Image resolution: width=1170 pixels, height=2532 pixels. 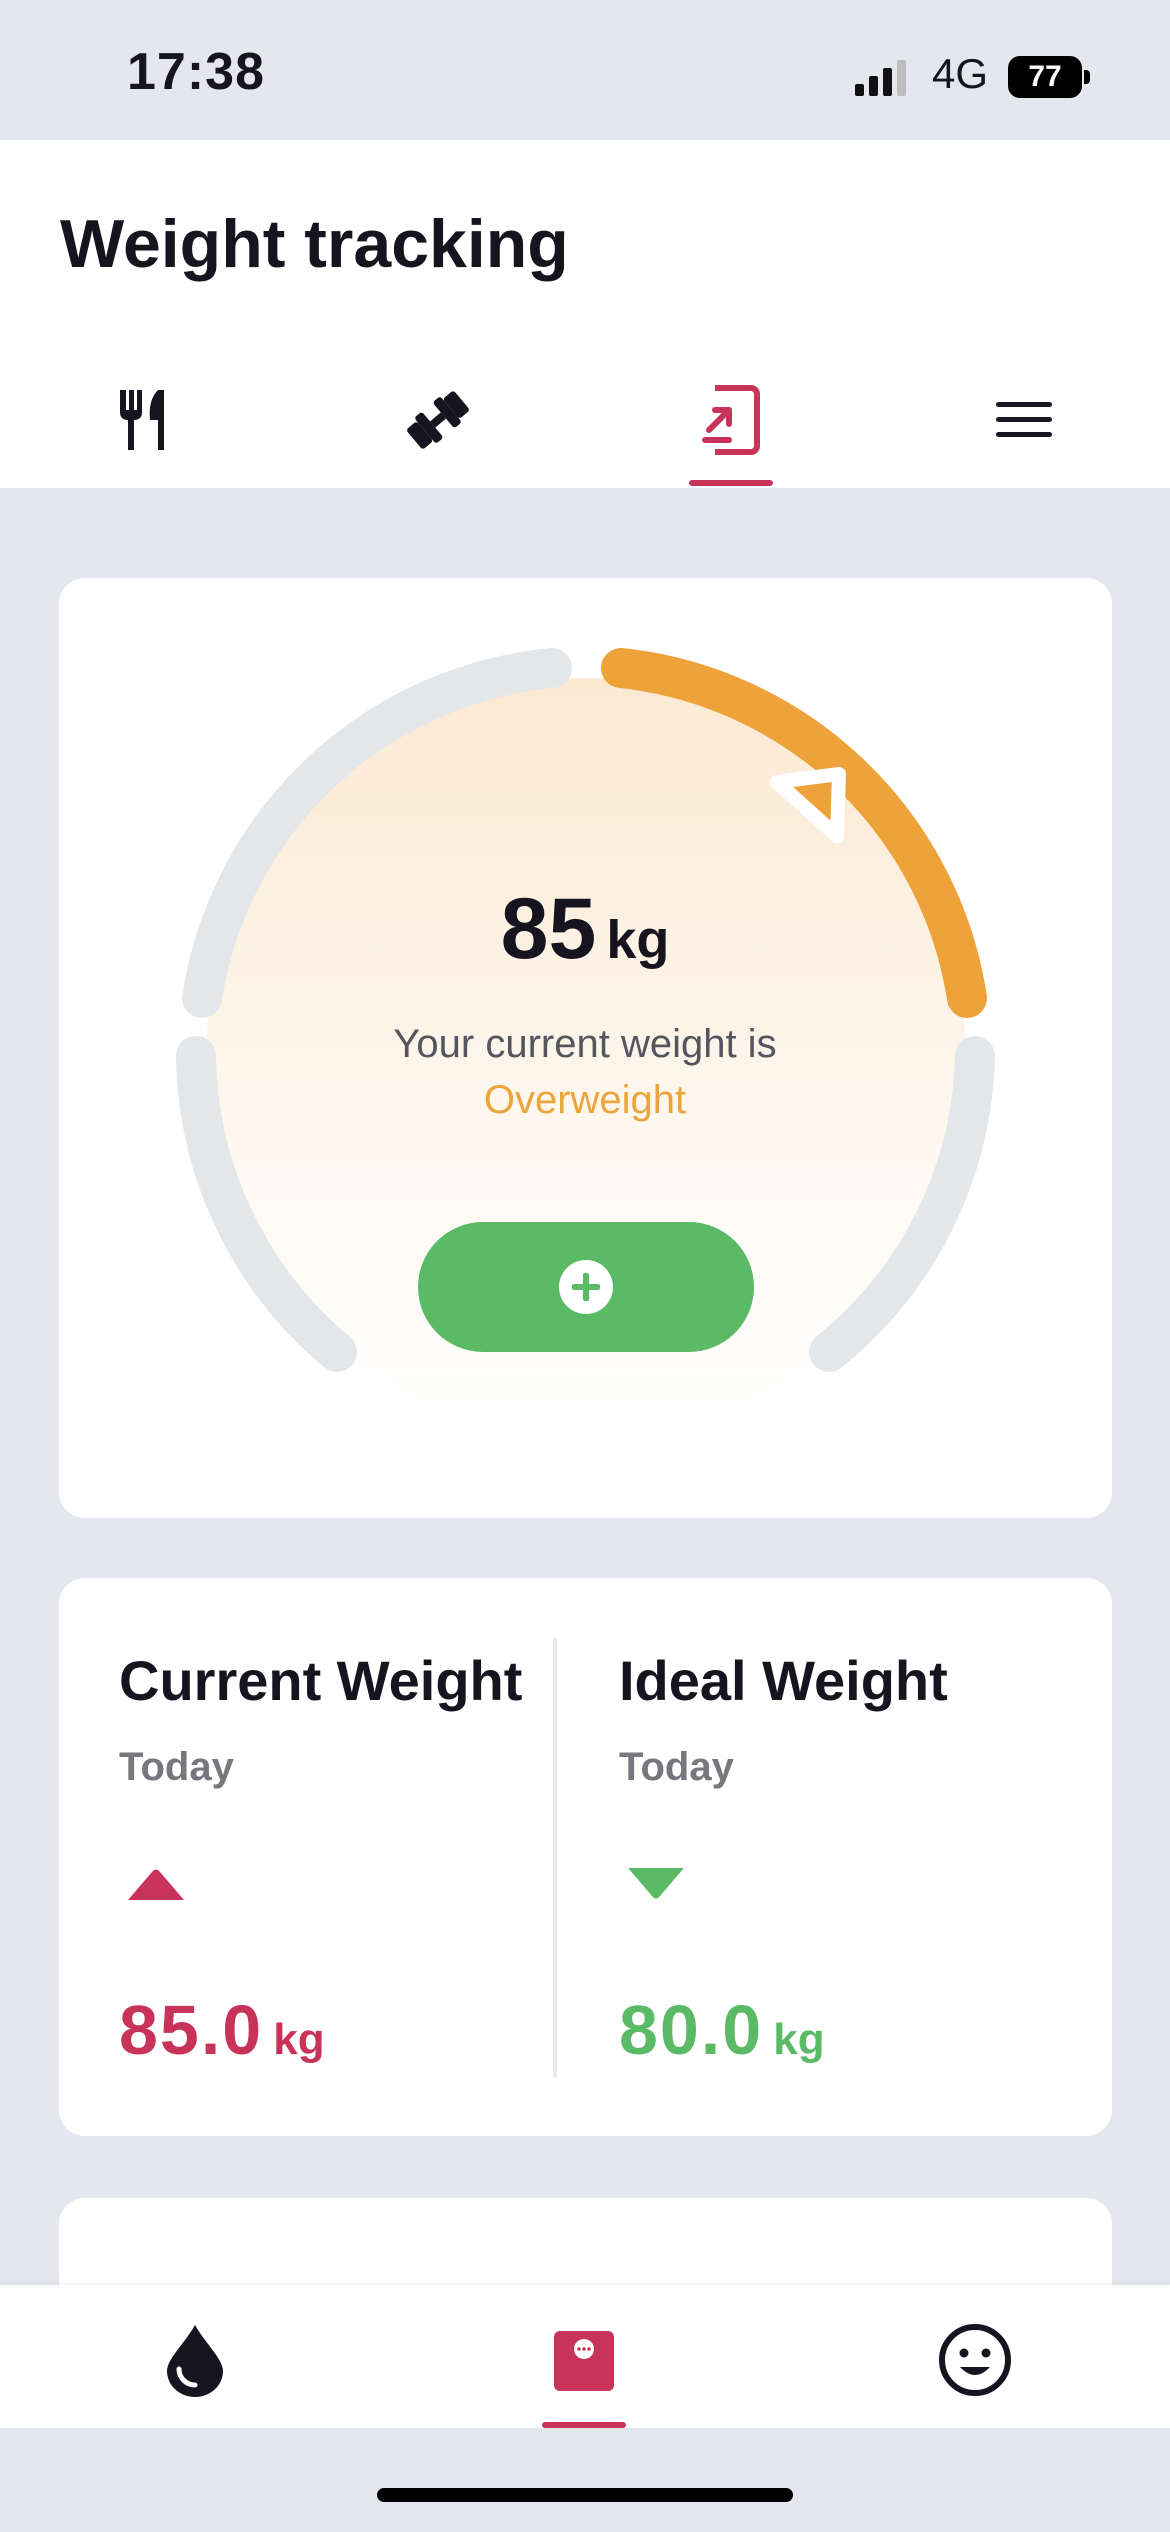 I want to click on bottom-nav-water, so click(x=195, y=2360).